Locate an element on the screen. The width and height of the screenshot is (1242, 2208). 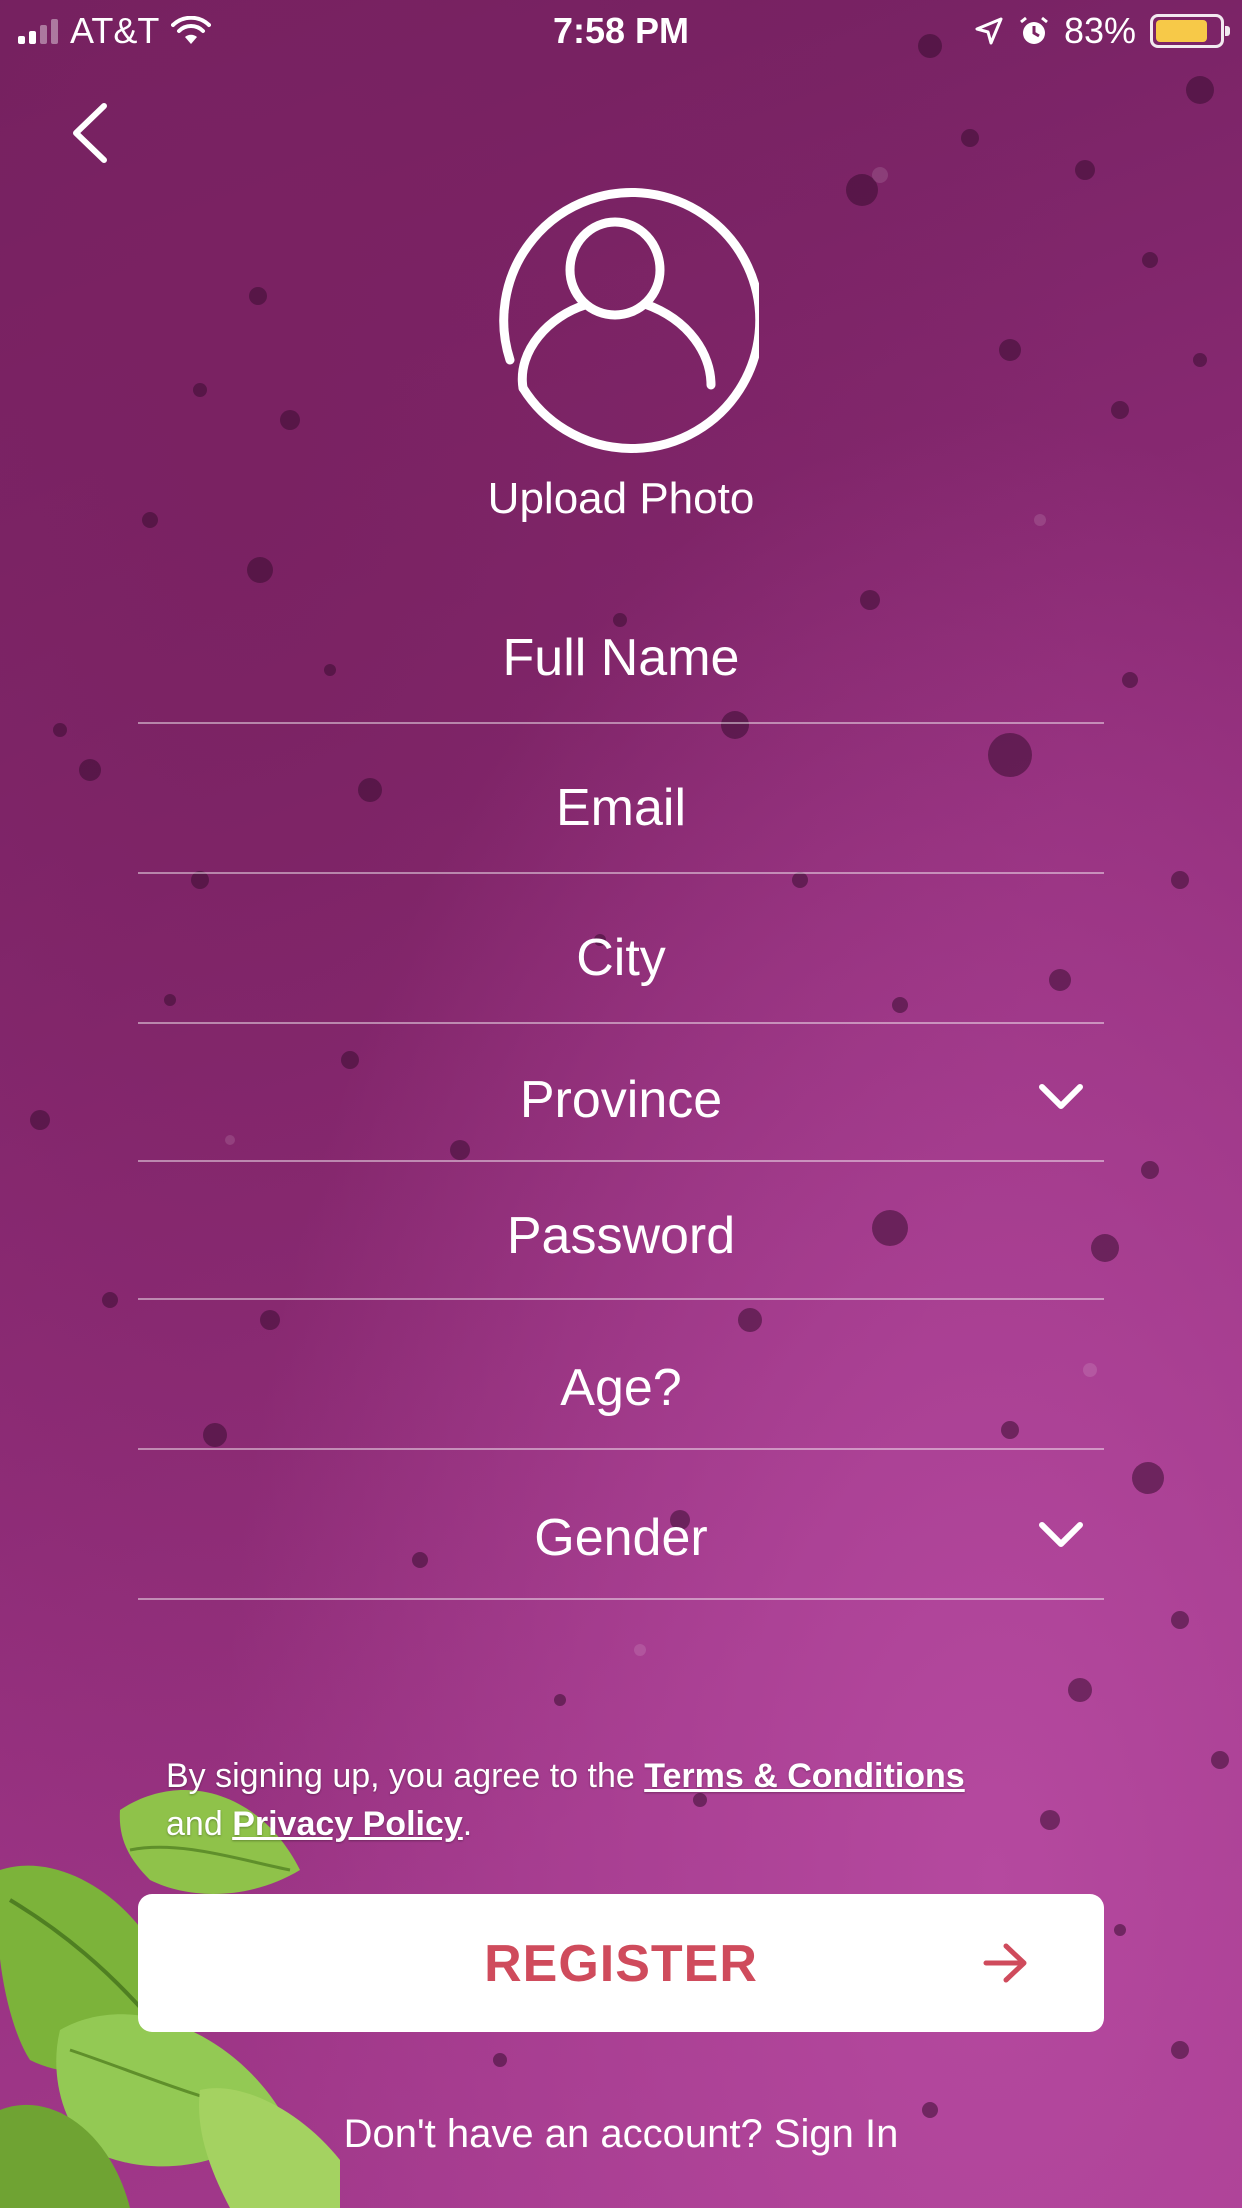
province-label: Province is located at coordinates (621, 1100).